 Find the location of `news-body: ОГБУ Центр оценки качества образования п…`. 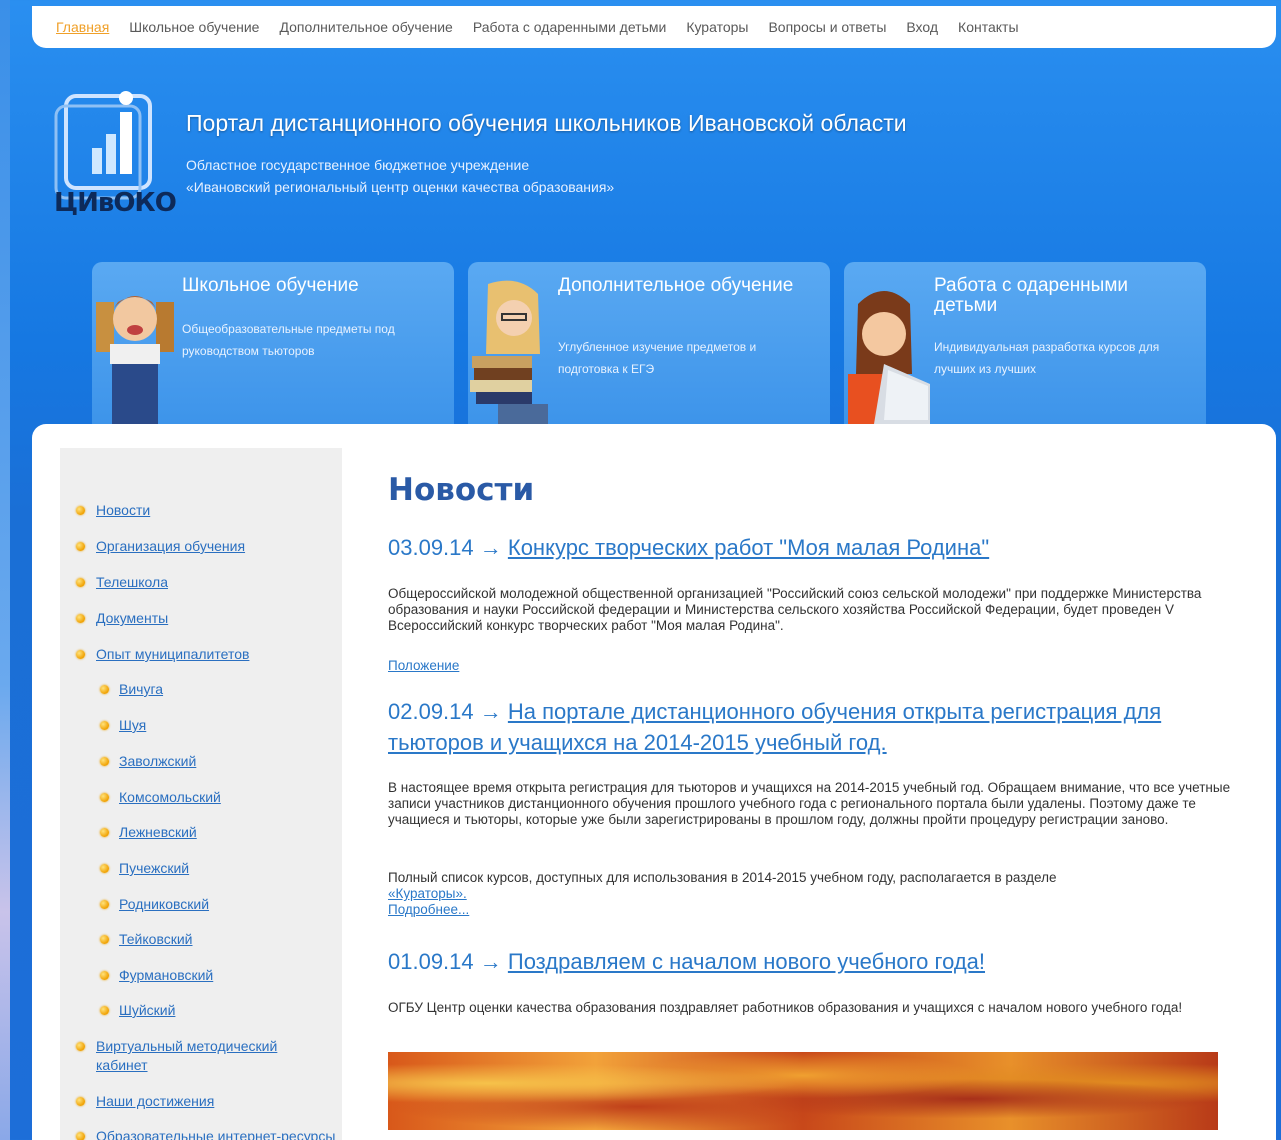

news-body: ОГБУ Центр оценки качества образования п… is located at coordinates (785, 1007).